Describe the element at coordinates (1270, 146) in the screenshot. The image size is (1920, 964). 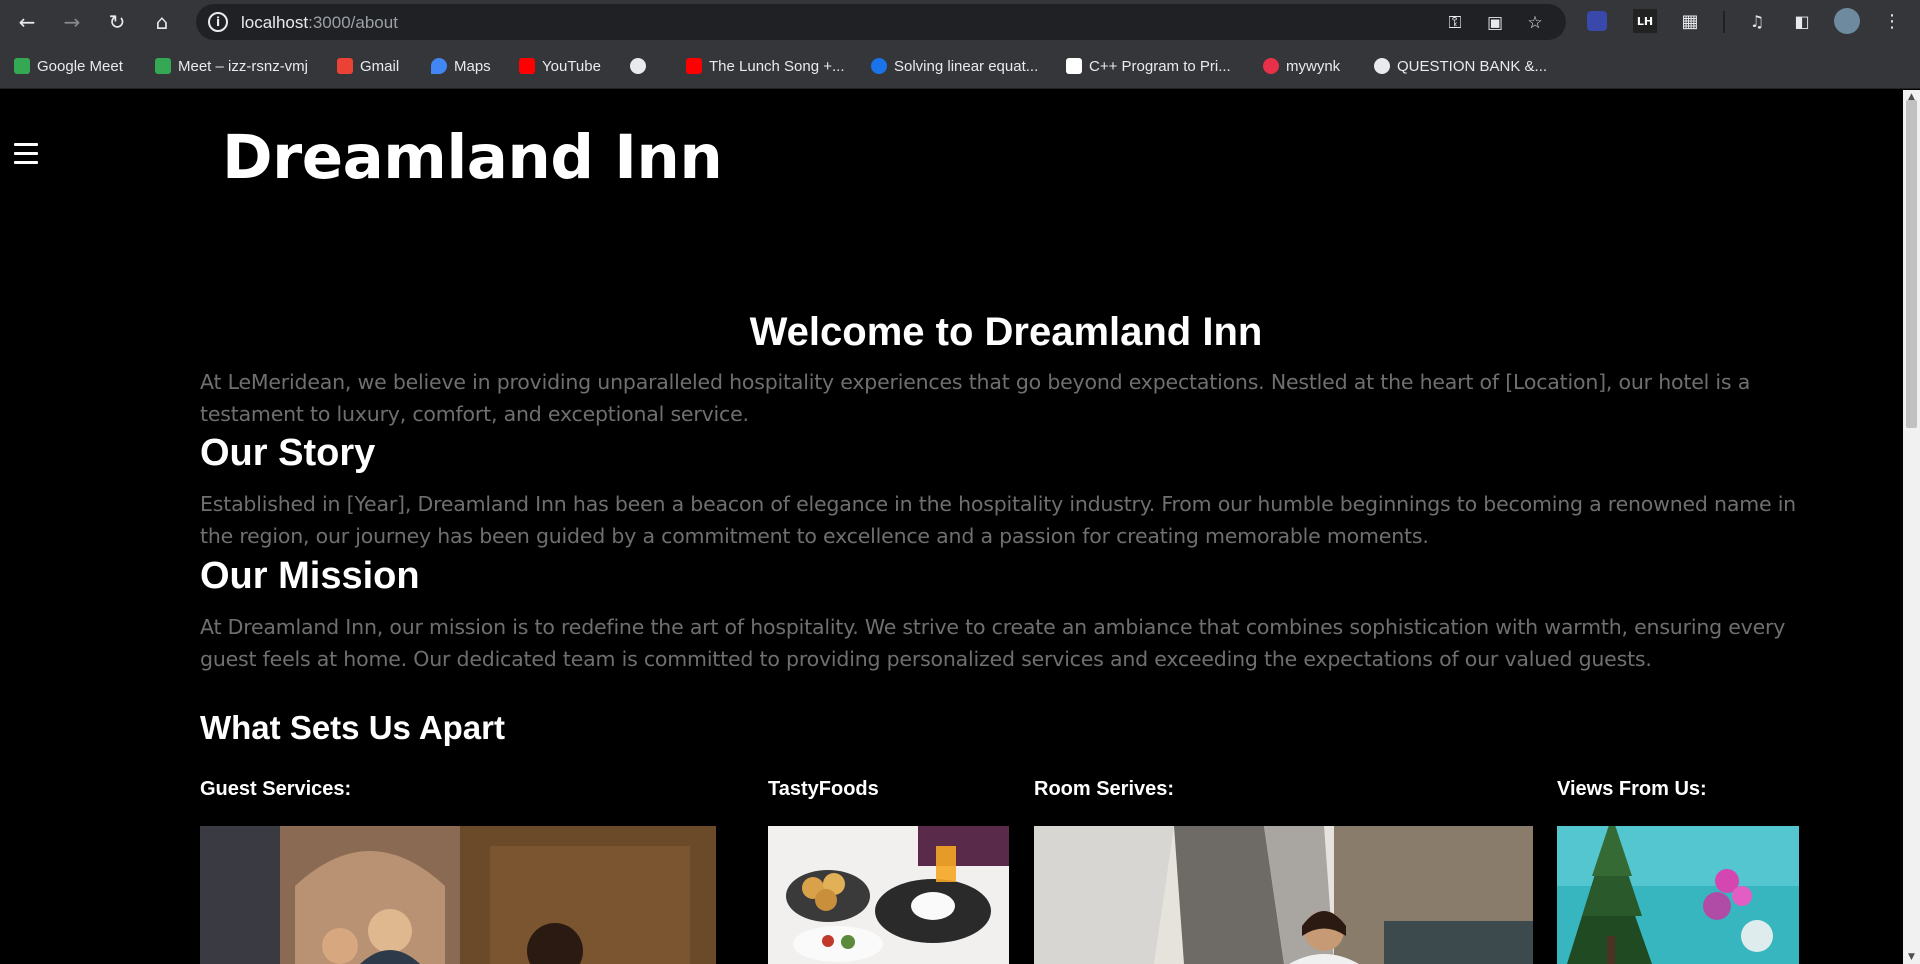
I see `nav-rooms: Rooms` at that location.